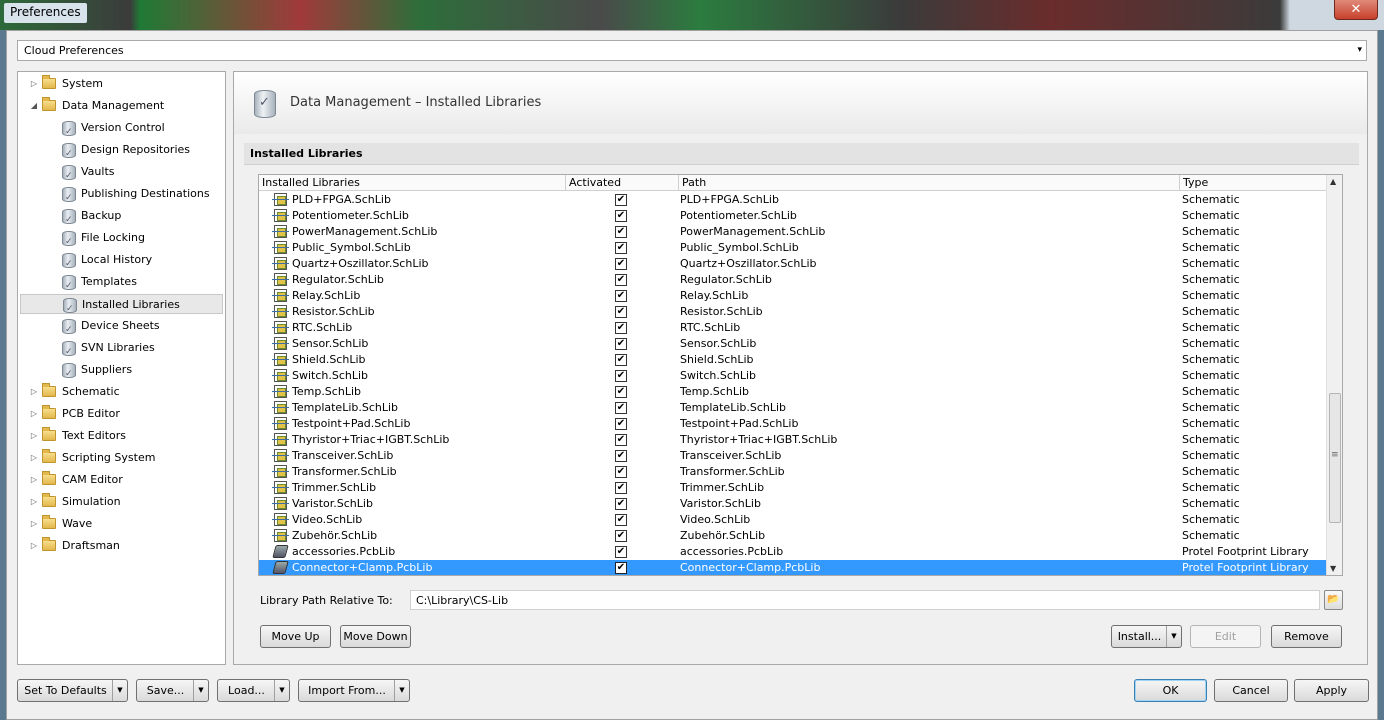 The width and height of the screenshot is (1384, 720). Describe the element at coordinates (281, 690) in the screenshot. I see `load-dropdown-arrow: ▼` at that location.